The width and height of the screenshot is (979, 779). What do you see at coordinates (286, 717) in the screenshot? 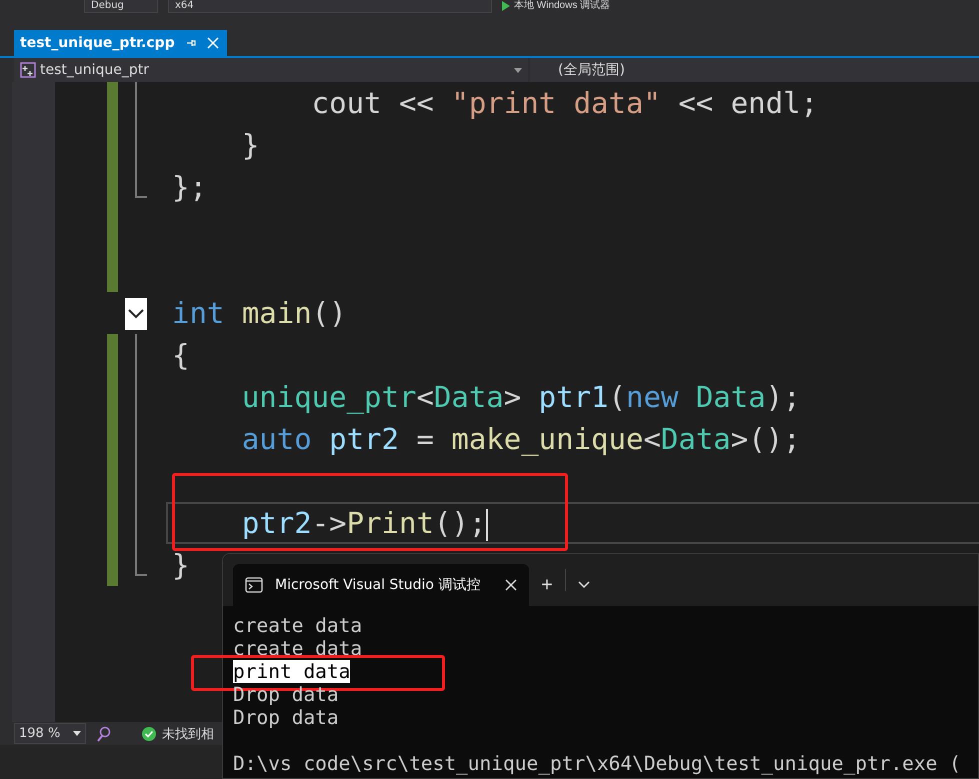
I see `console-line: Drop data` at bounding box center [286, 717].